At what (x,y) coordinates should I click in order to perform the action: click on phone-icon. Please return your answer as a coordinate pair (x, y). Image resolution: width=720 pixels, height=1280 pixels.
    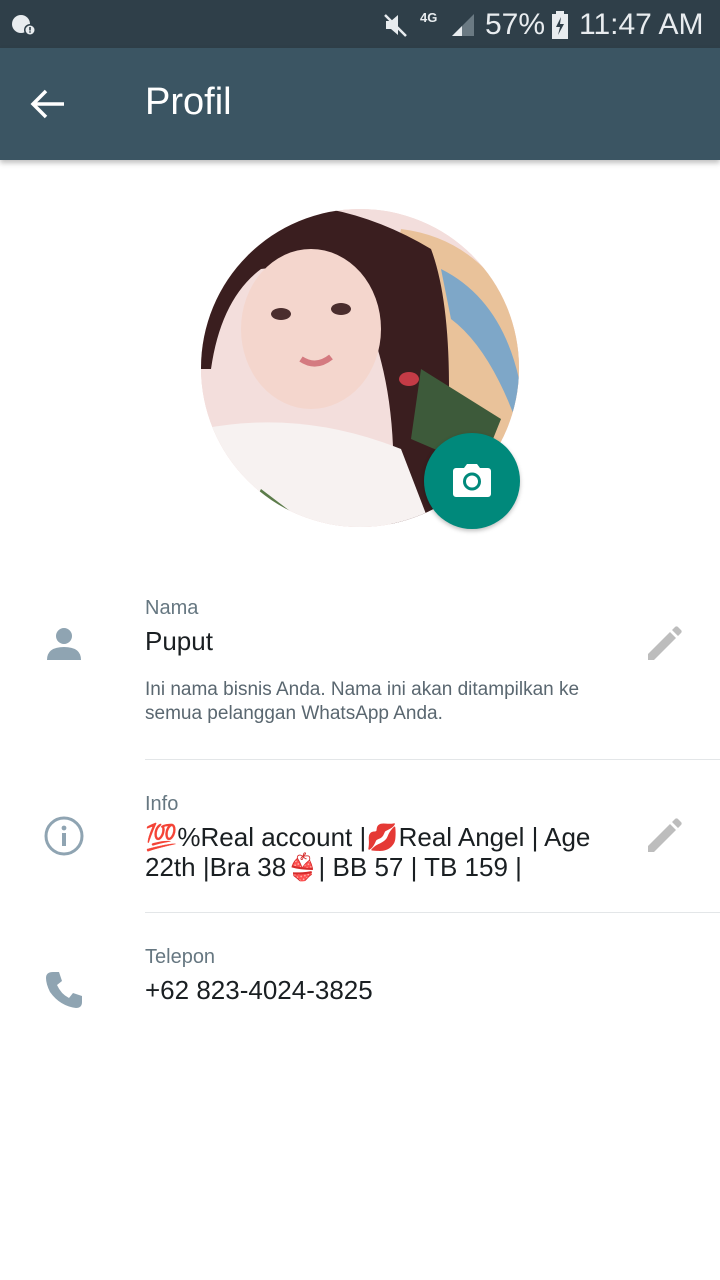
    Looking at the image, I should click on (64, 990).